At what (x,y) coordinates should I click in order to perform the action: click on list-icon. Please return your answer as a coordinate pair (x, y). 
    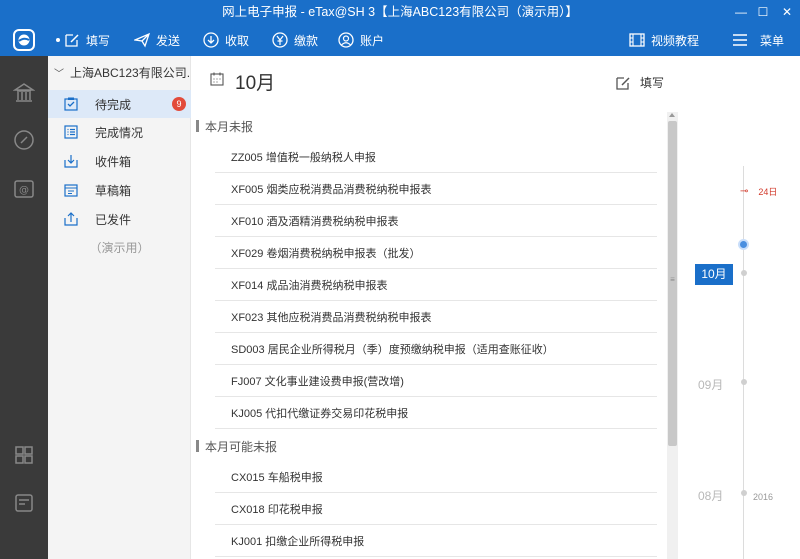
    Looking at the image, I should click on (71, 132).